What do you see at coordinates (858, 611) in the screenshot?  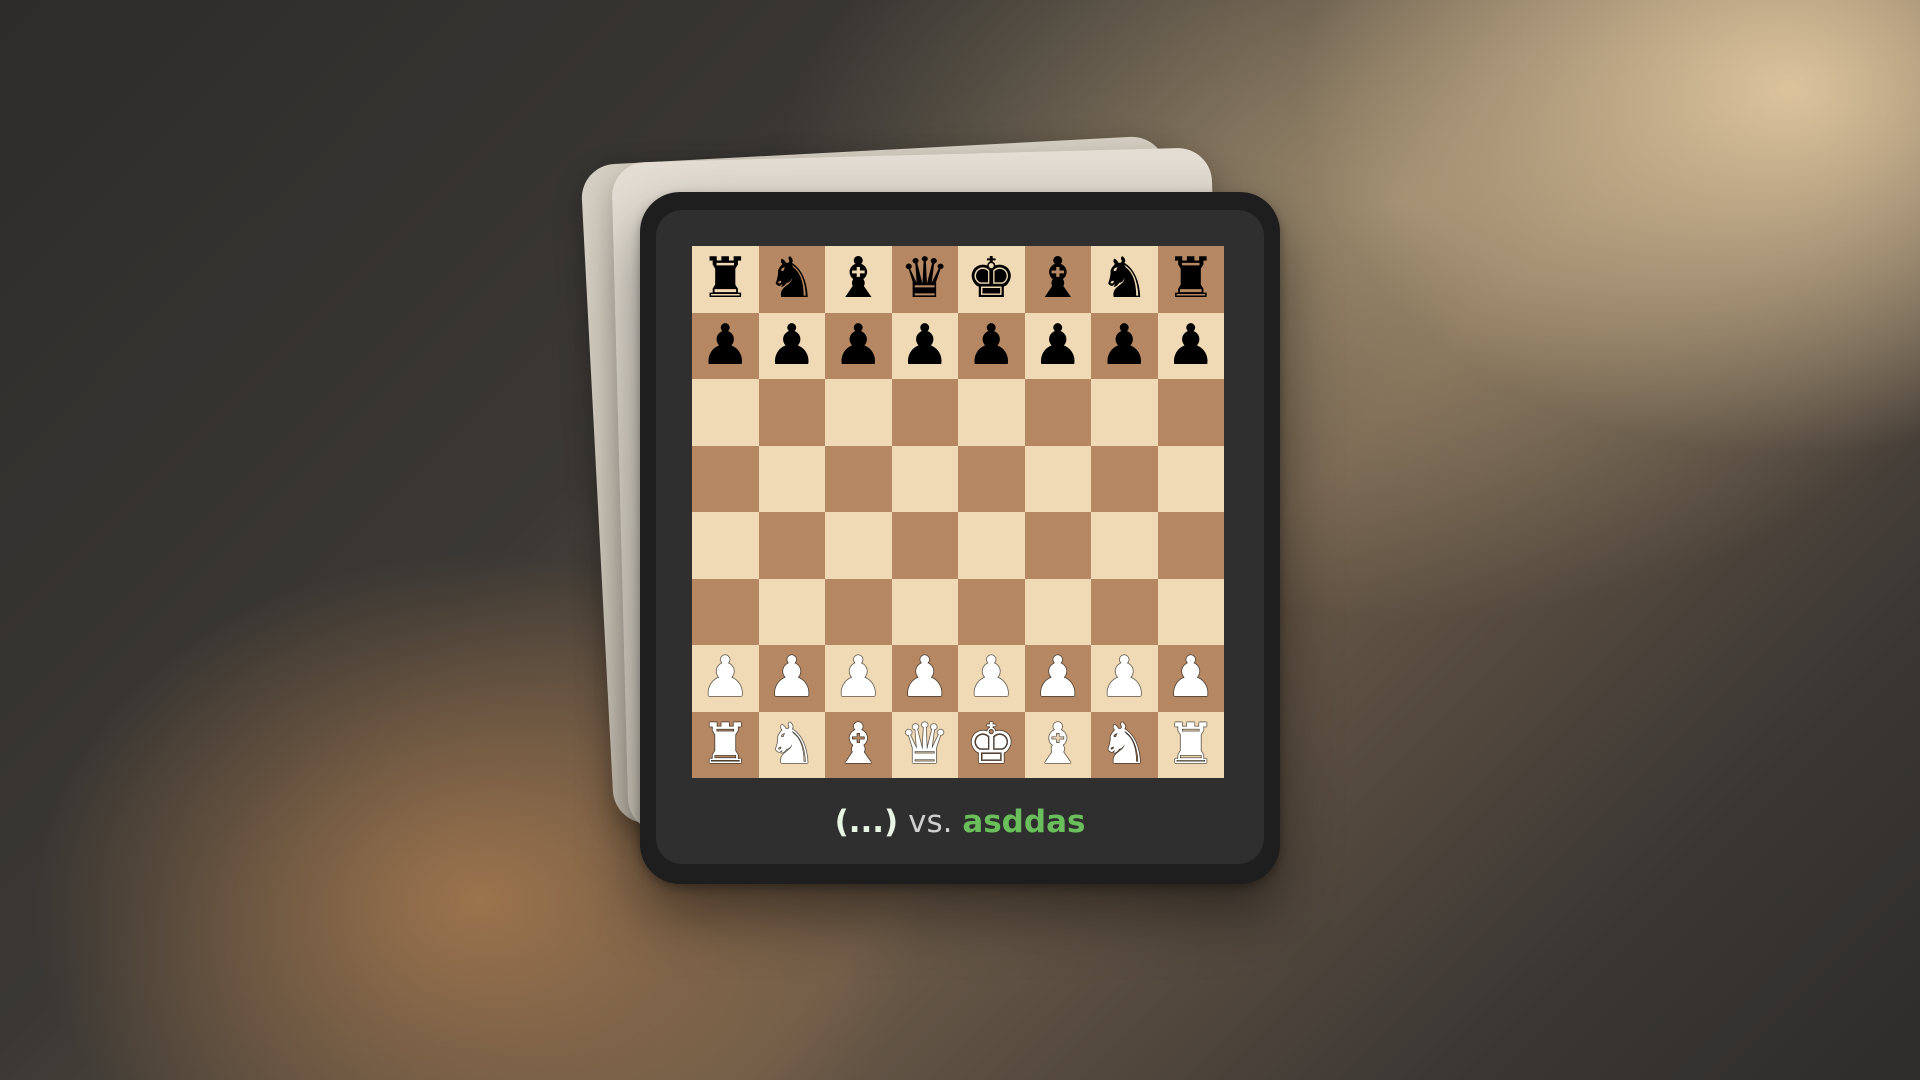 I see `square-c3` at bounding box center [858, 611].